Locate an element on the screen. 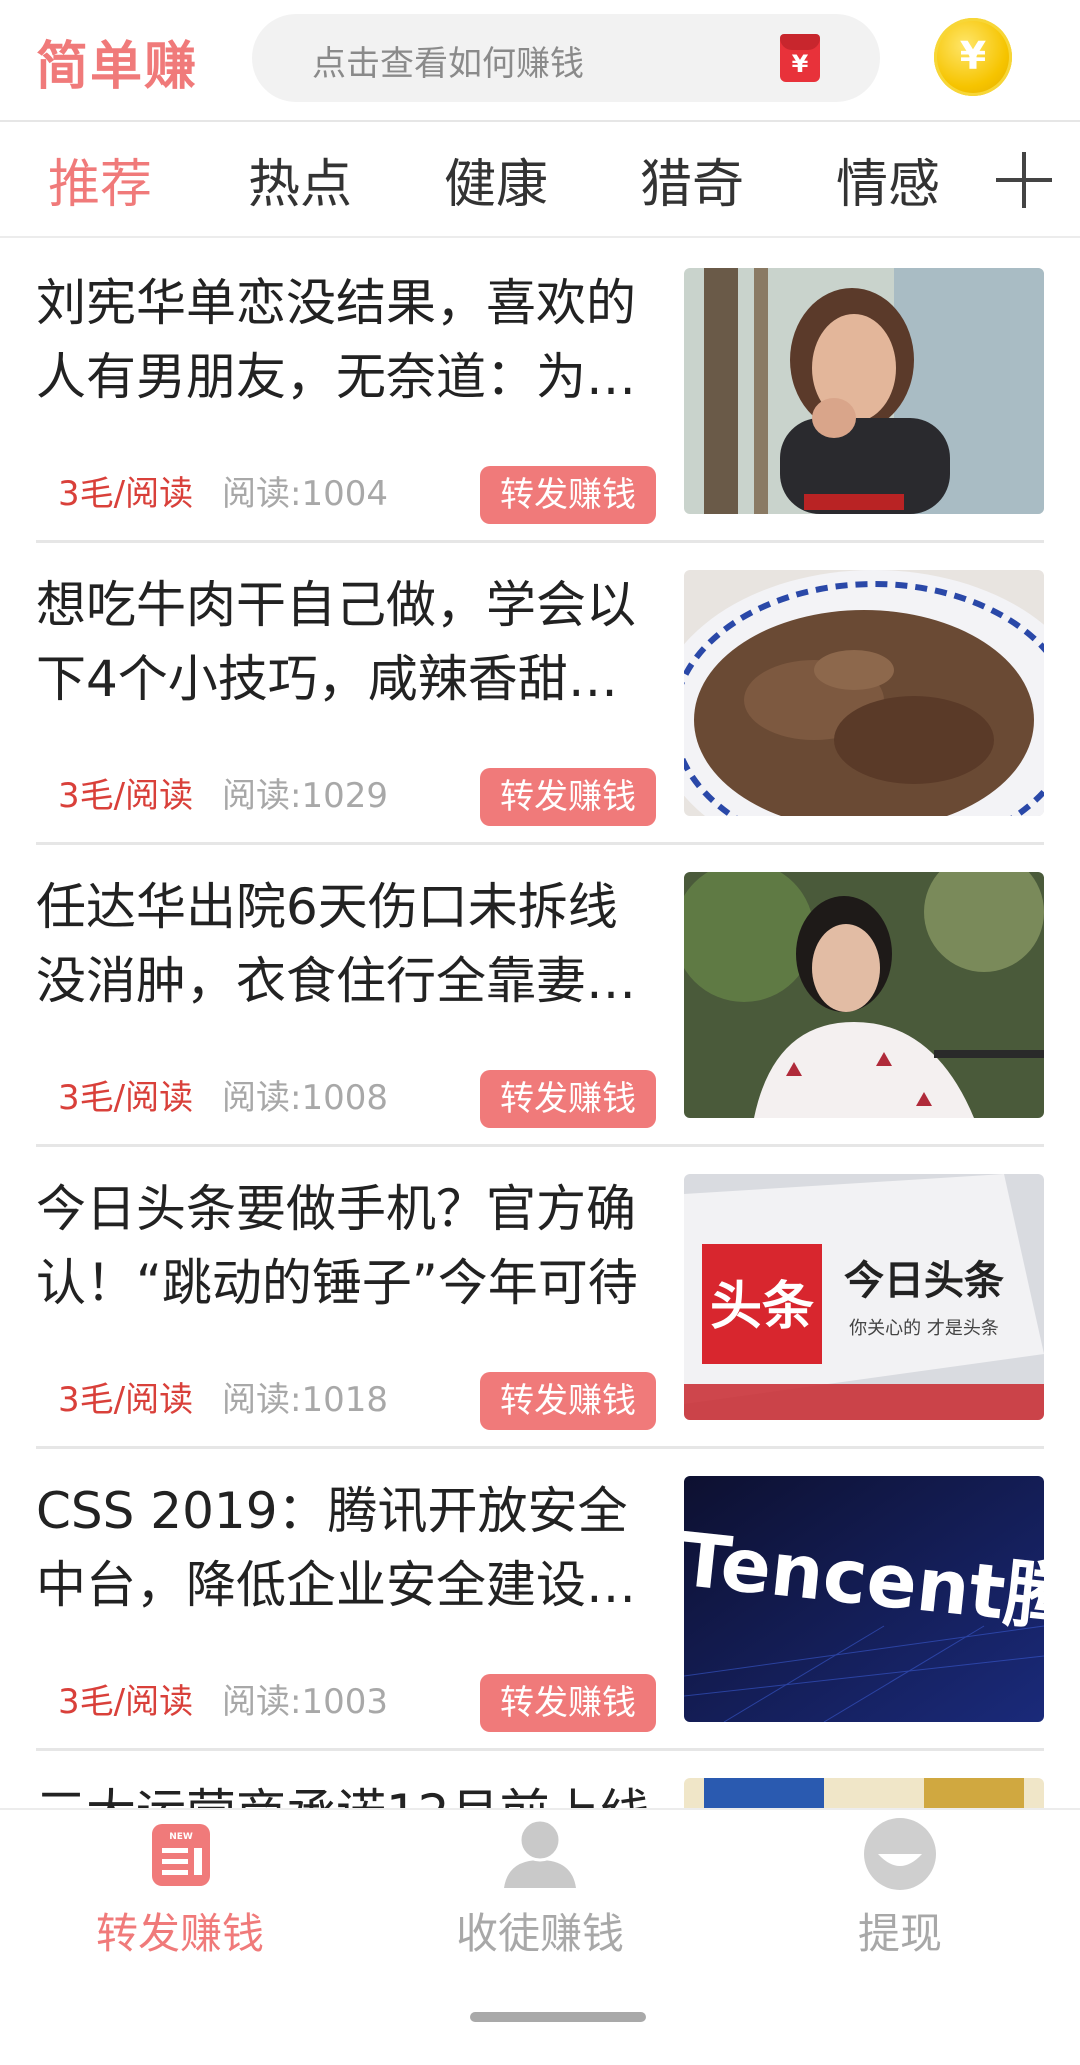 The image size is (1080, 2065). tab-hot: 热点 is located at coordinates (300, 179).